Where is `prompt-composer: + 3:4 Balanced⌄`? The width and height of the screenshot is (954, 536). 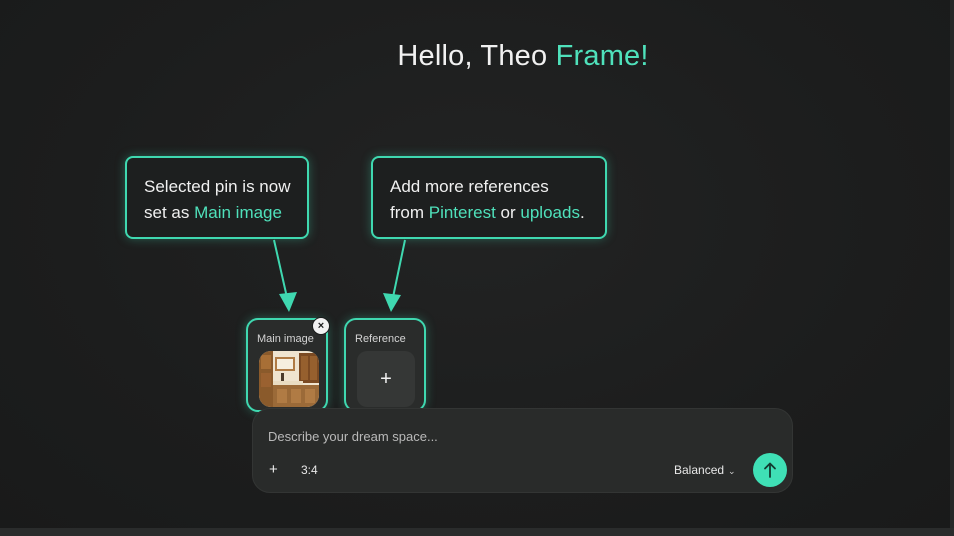 prompt-composer: + 3:4 Balanced⌄ is located at coordinates (522, 450).